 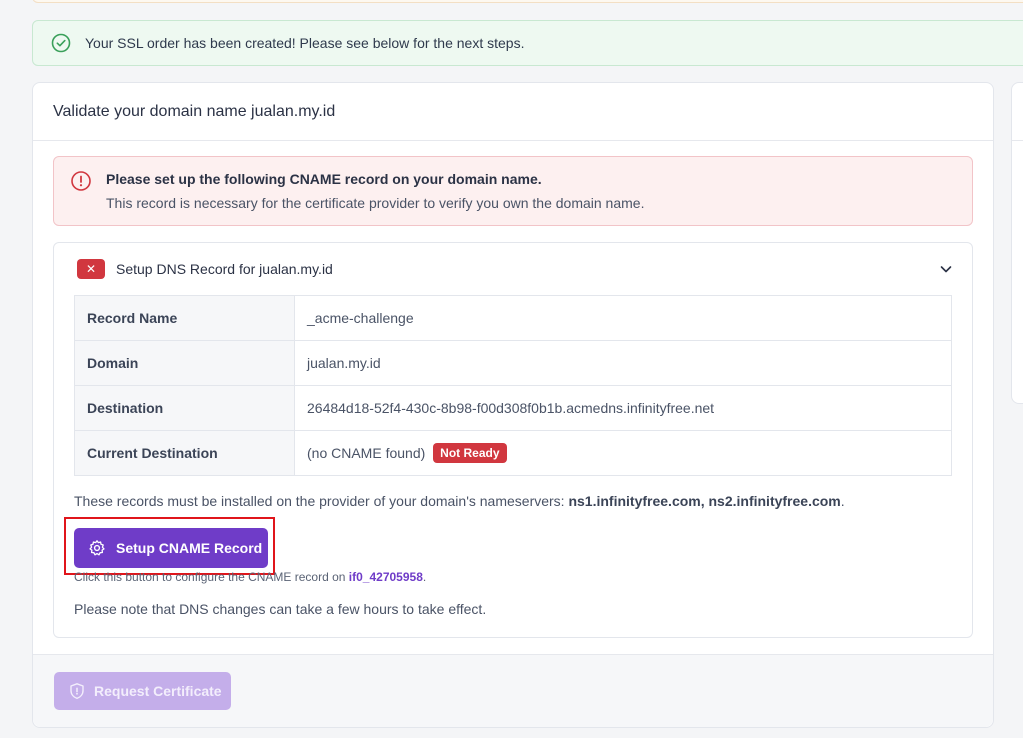 I want to click on check-circle-icon, so click(x=61, y=43).